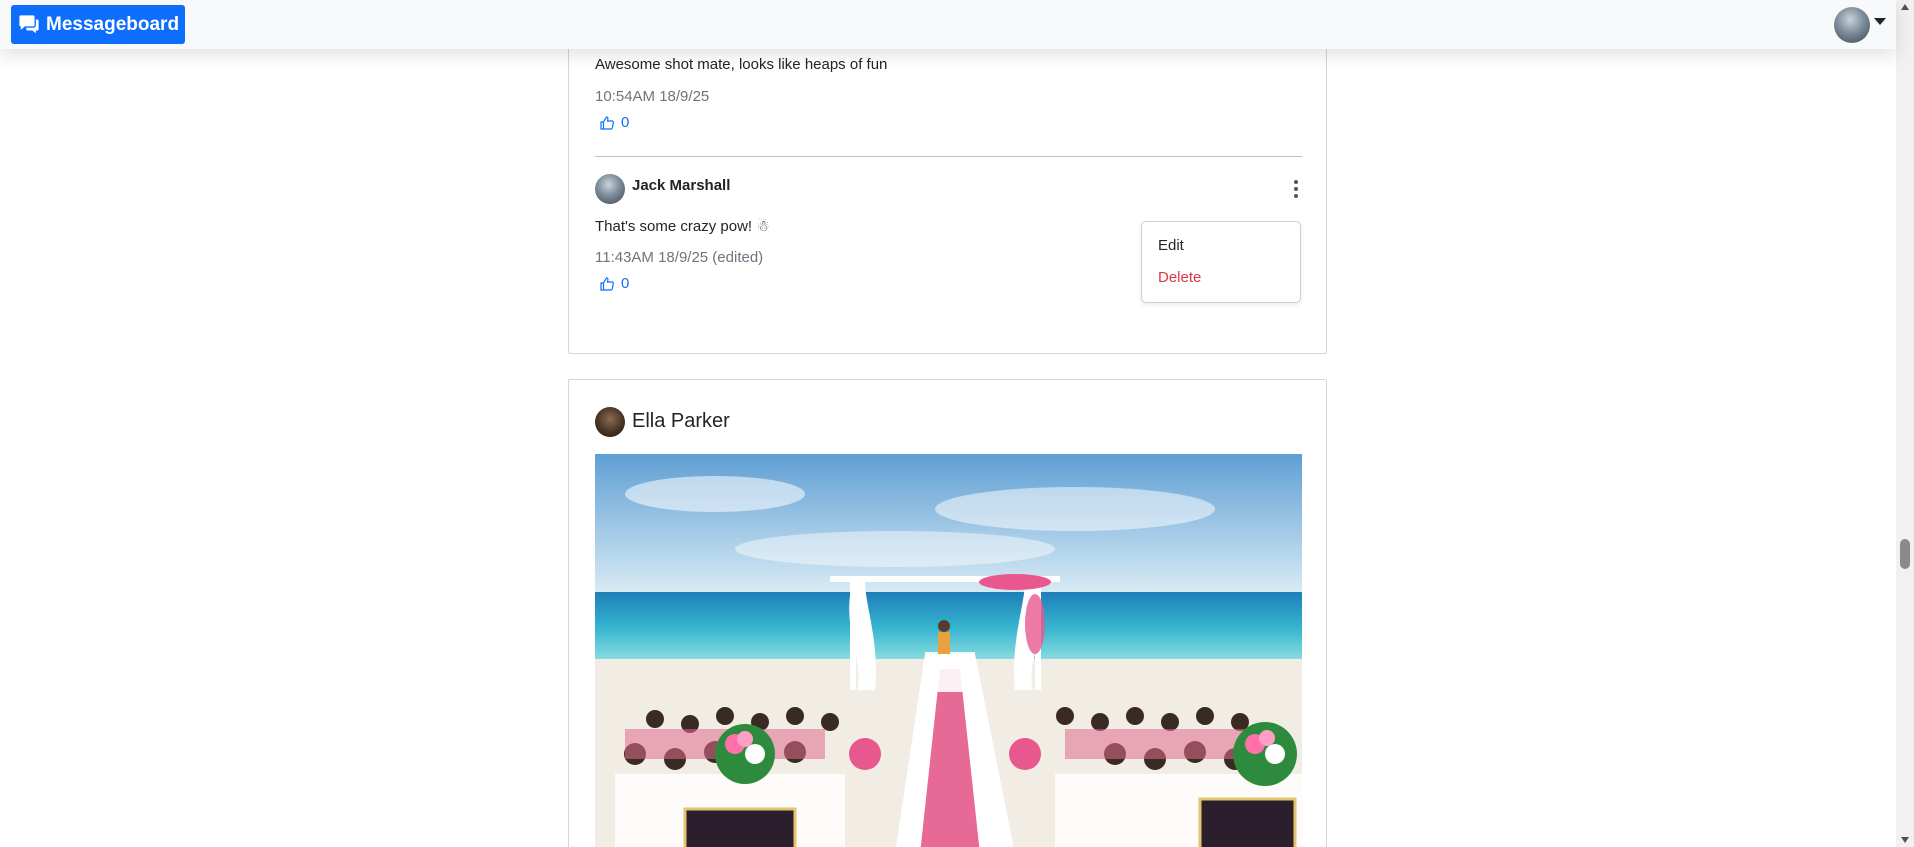 This screenshot has height=847, width=1914. What do you see at coordinates (948, 24) in the screenshot?
I see `top-navbar: Messageboard` at bounding box center [948, 24].